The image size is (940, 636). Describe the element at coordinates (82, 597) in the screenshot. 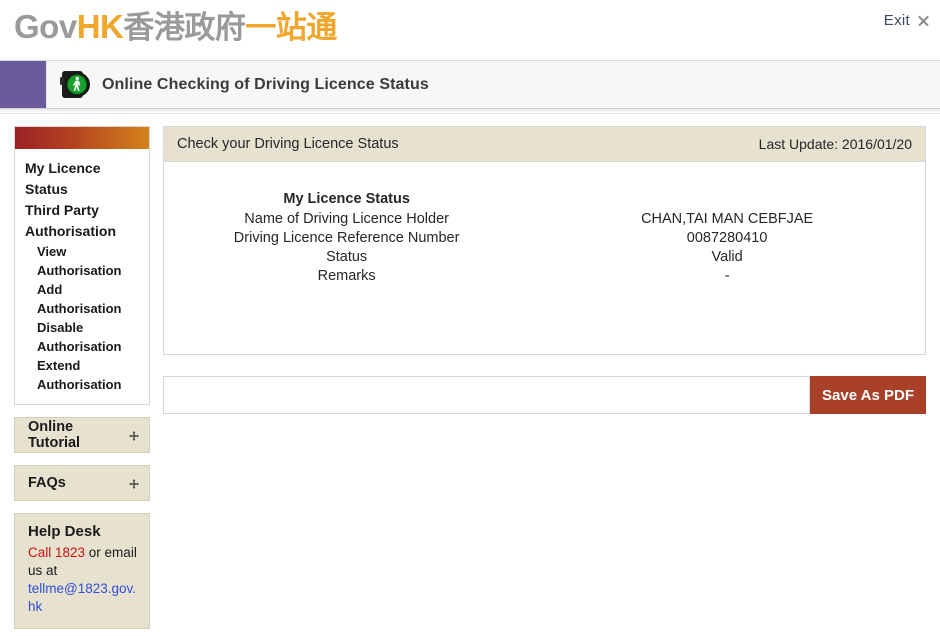

I see `help-desk-email-link: tellme@1823.gov.hk` at that location.